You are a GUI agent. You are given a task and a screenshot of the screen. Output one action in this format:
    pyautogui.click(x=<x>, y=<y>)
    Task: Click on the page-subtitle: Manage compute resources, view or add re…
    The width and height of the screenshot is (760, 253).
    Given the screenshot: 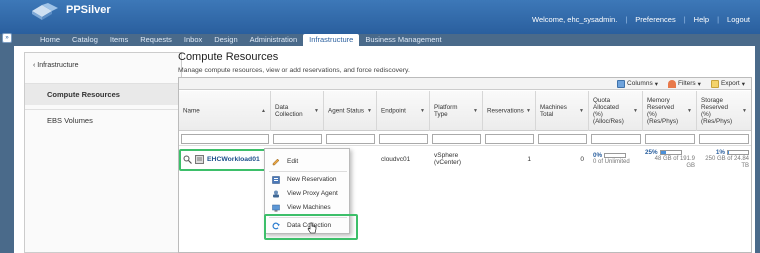 What is the action you would take?
    pyautogui.click(x=294, y=70)
    